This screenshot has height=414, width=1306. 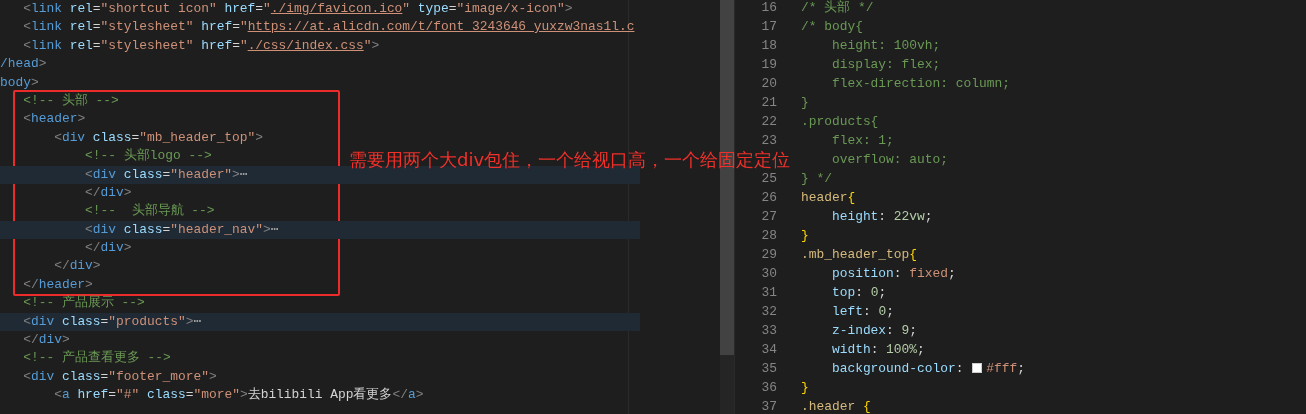 What do you see at coordinates (859, 254) in the screenshot?
I see `code-line: .mb_header_top{` at bounding box center [859, 254].